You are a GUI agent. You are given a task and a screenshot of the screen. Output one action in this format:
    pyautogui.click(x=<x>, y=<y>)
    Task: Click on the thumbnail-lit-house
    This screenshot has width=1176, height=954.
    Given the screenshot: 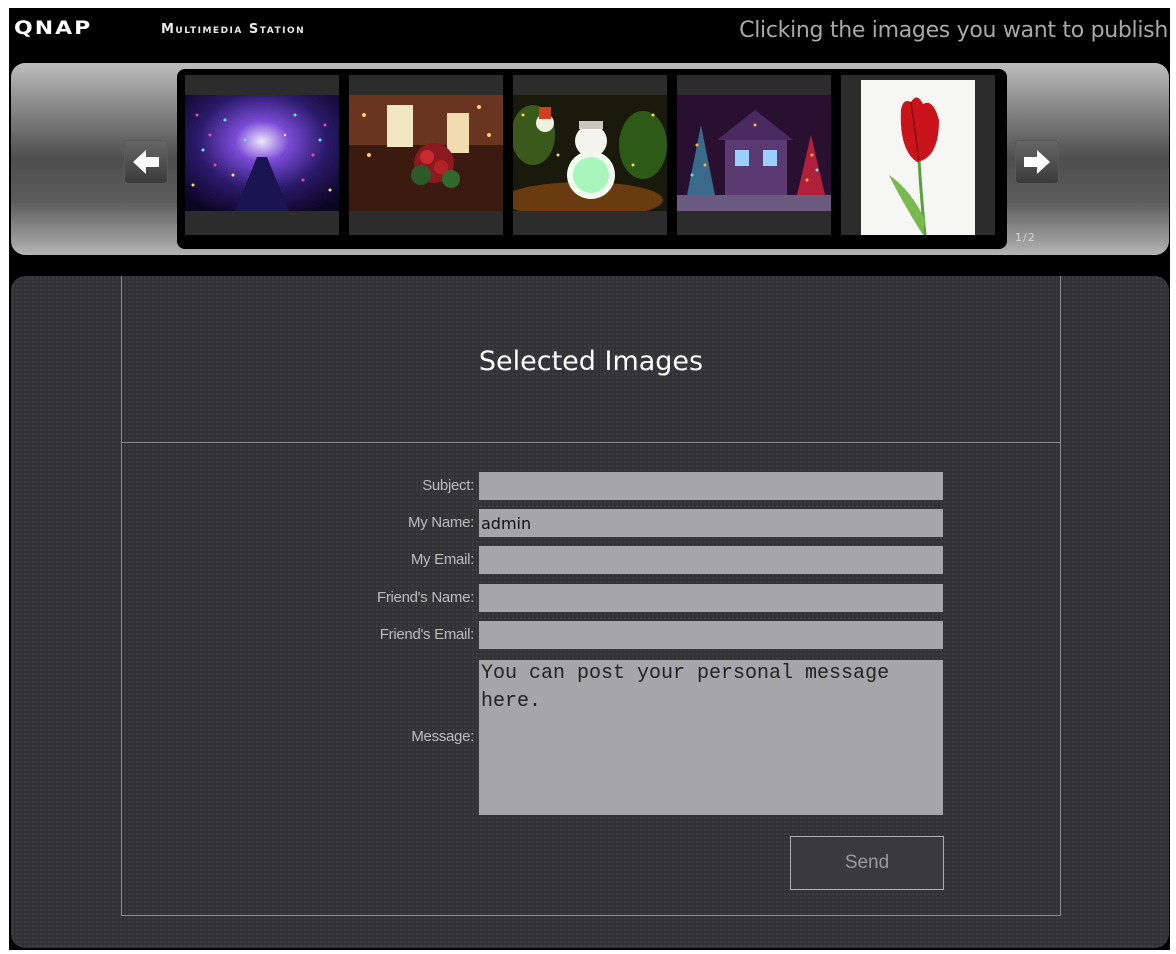 What is the action you would take?
    pyautogui.click(x=754, y=155)
    